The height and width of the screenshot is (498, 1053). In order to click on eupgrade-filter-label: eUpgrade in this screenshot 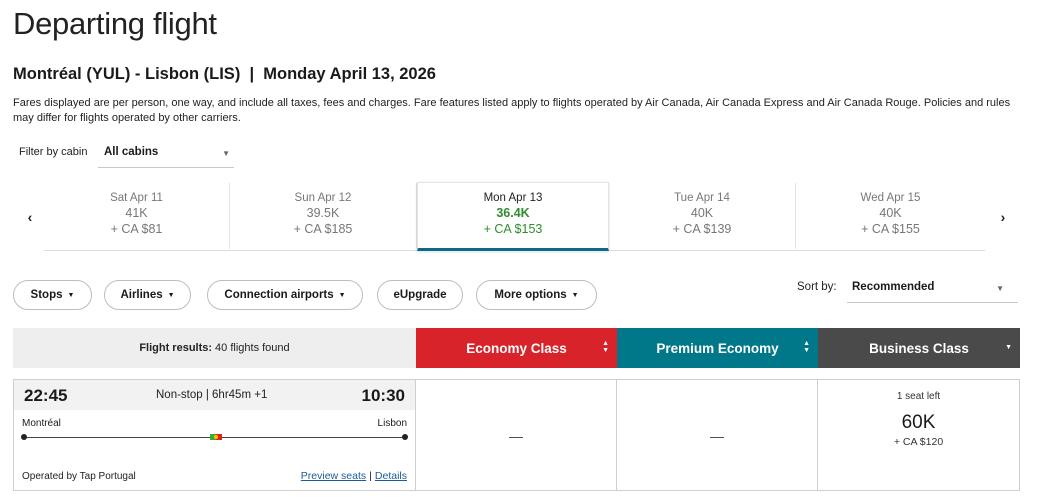, I will do `click(420, 295)`.